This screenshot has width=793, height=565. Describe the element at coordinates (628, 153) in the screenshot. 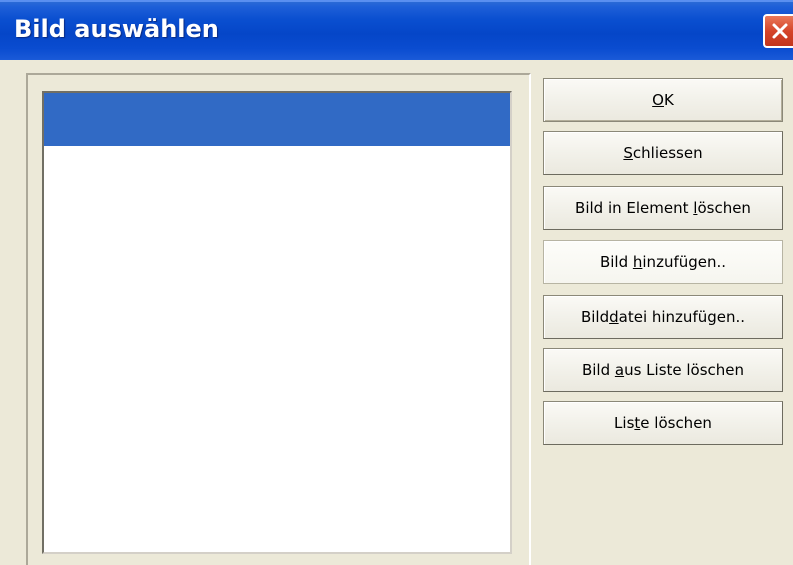

I see `close-button-mnemonic: S` at that location.